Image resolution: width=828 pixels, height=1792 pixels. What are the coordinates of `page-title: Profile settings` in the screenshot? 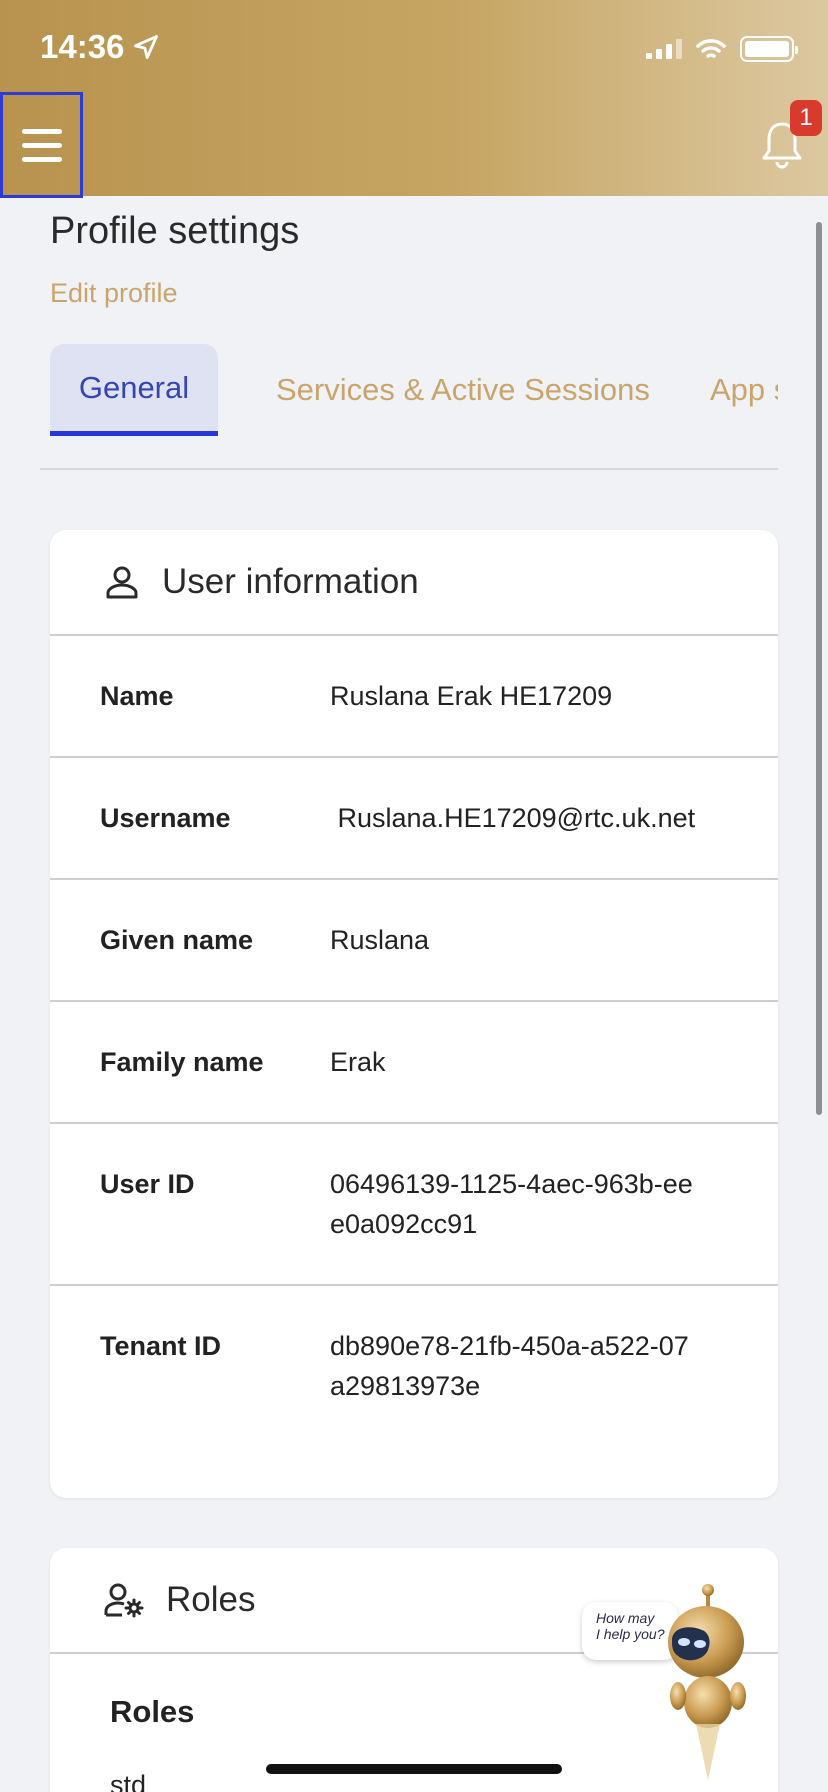 It's located at (175, 231).